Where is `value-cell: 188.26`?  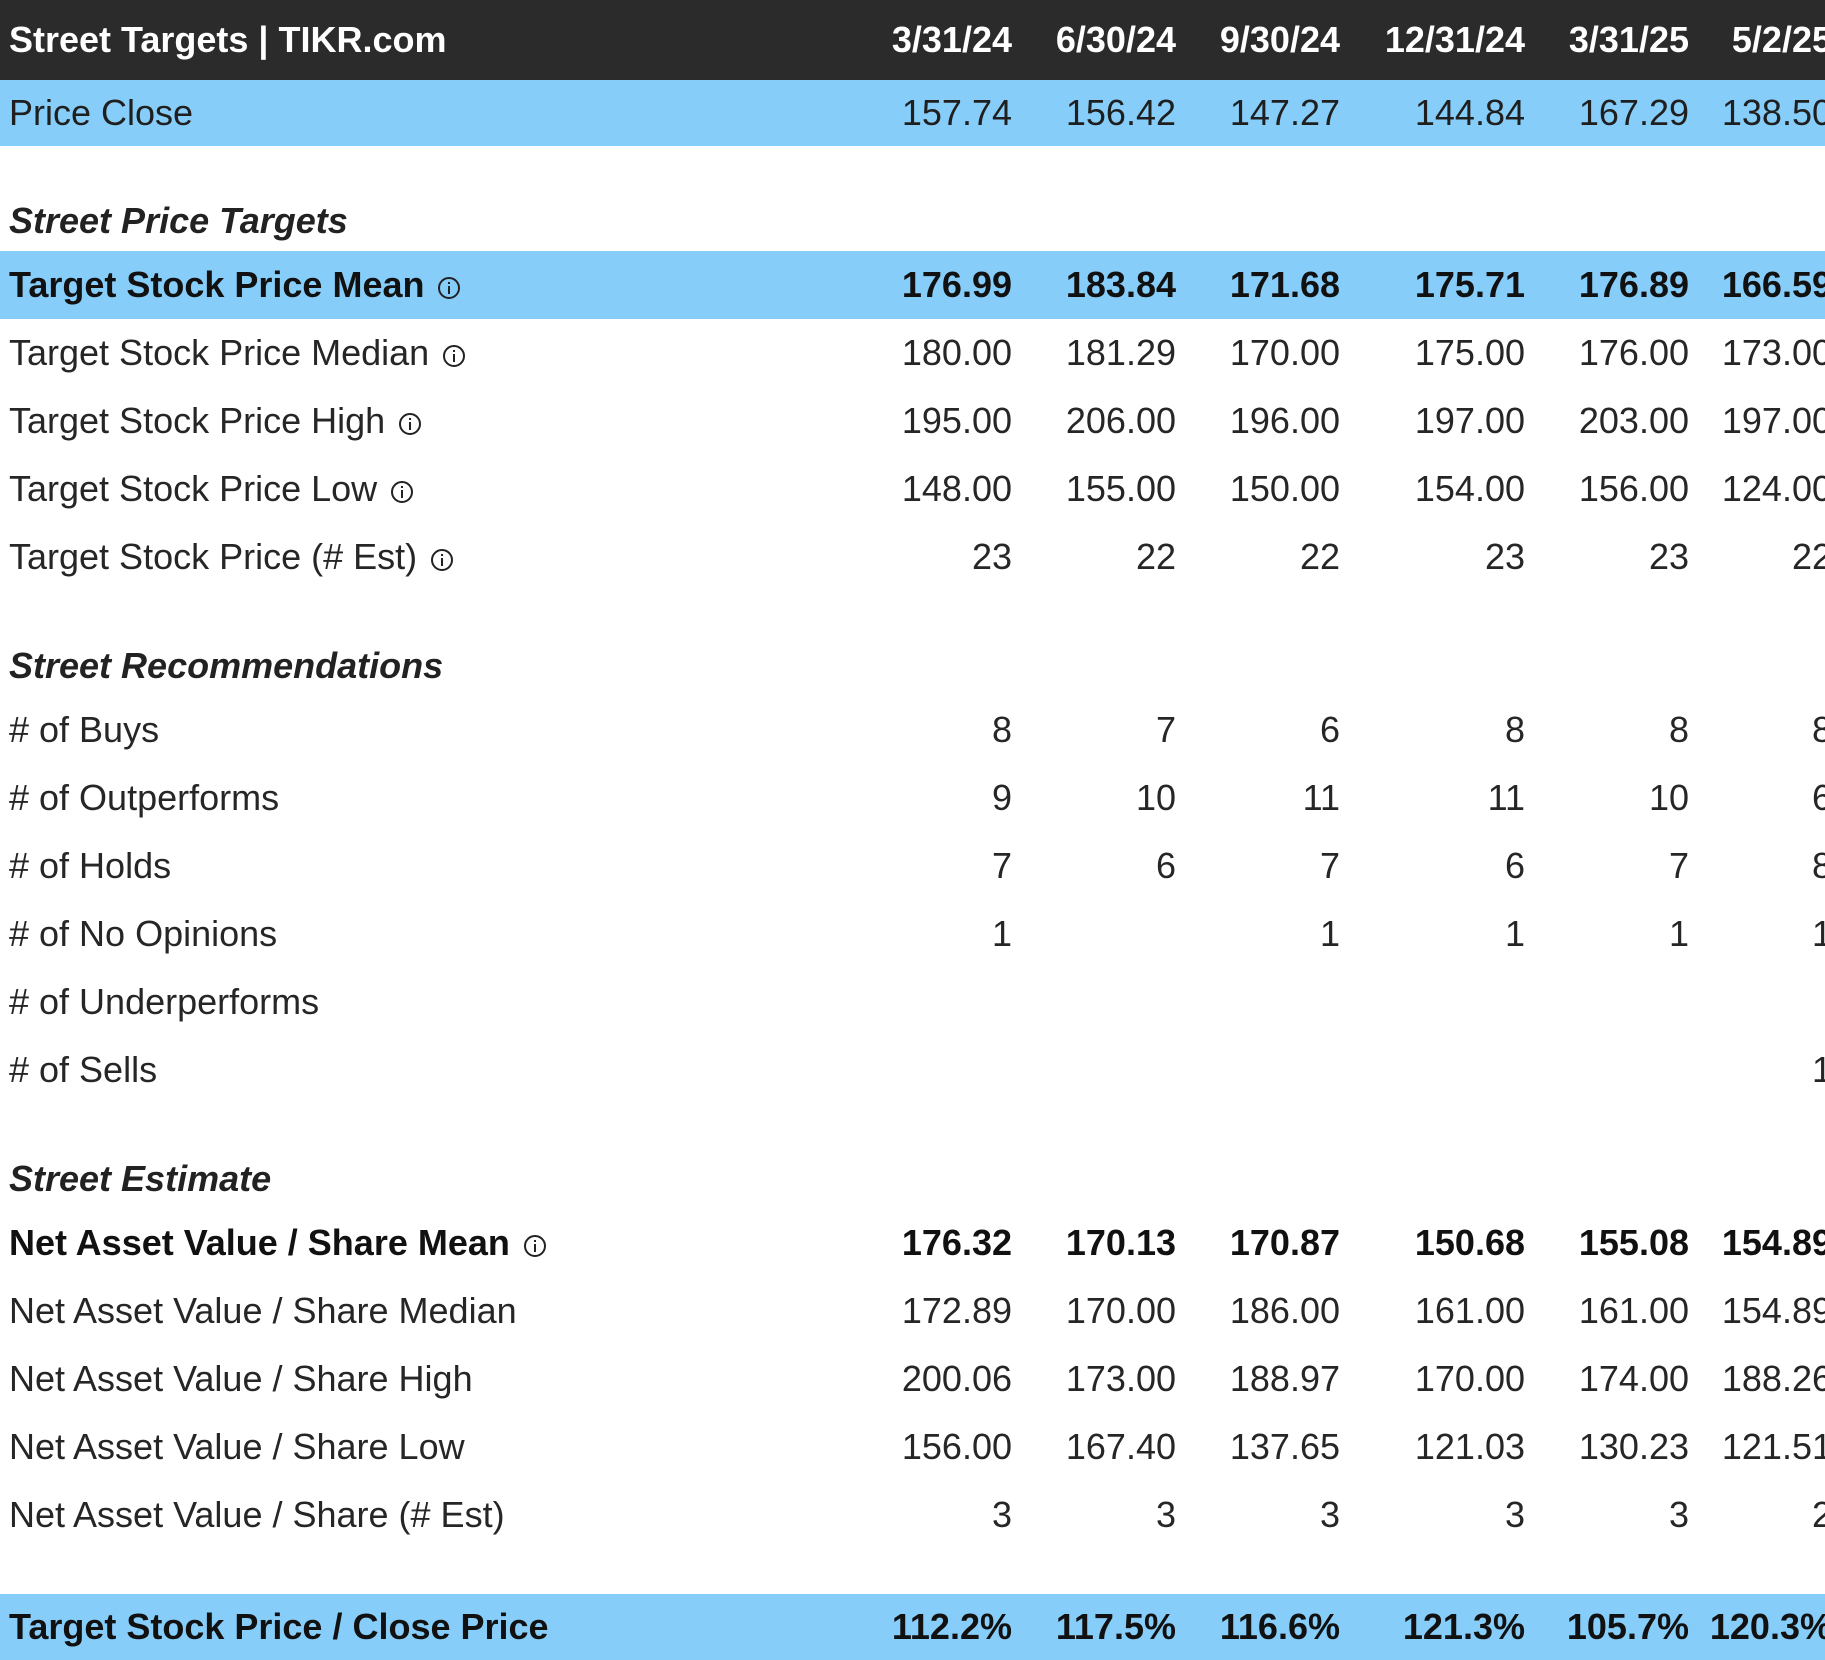 value-cell: 188.26 is located at coordinates (1773, 1378).